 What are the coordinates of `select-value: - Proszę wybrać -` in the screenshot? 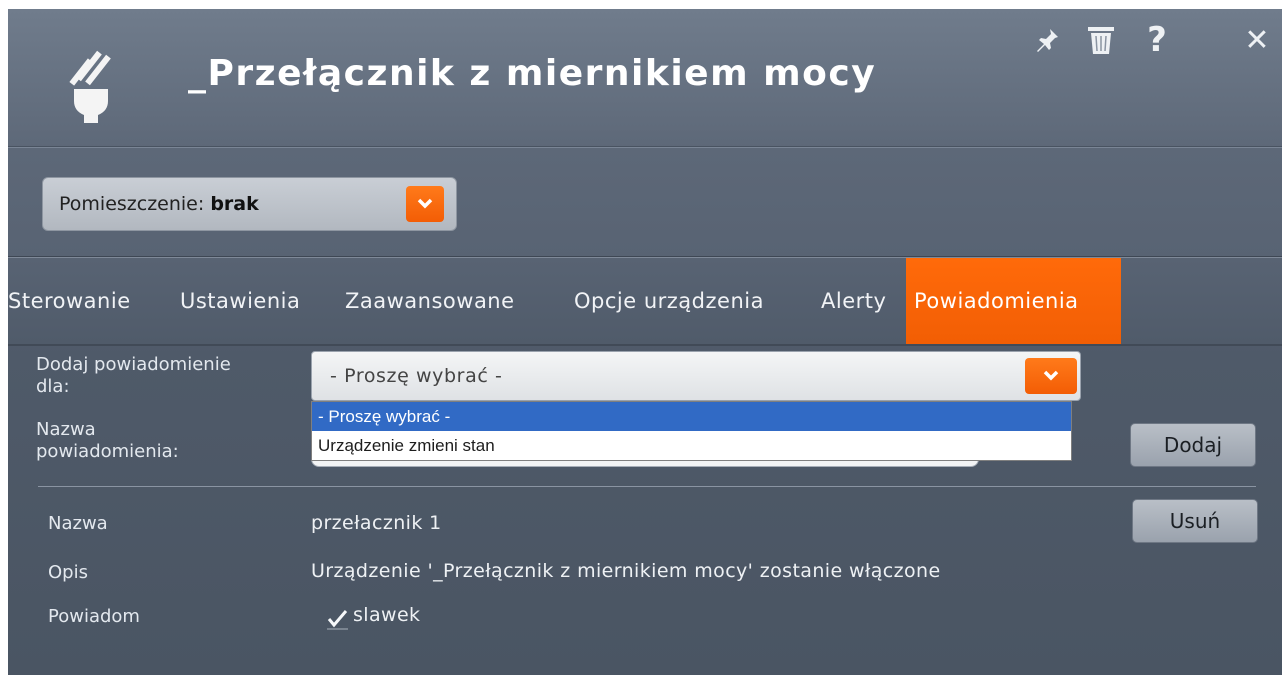 It's located at (416, 376).